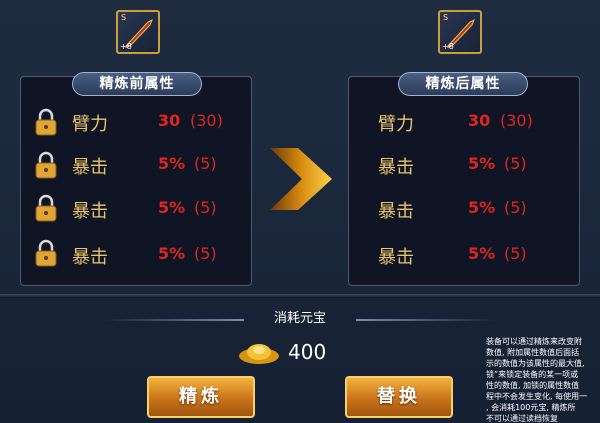 This screenshot has height=423, width=600. Describe the element at coordinates (531, 407) in the screenshot. I see `help-line: , 会消耗100元宝, 精炼所` at that location.